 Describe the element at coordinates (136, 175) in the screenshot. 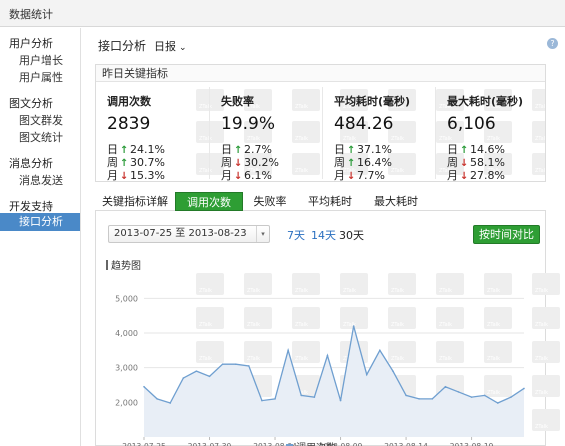

I see `metric-month-change: 月 ↓ 15.3%` at that location.